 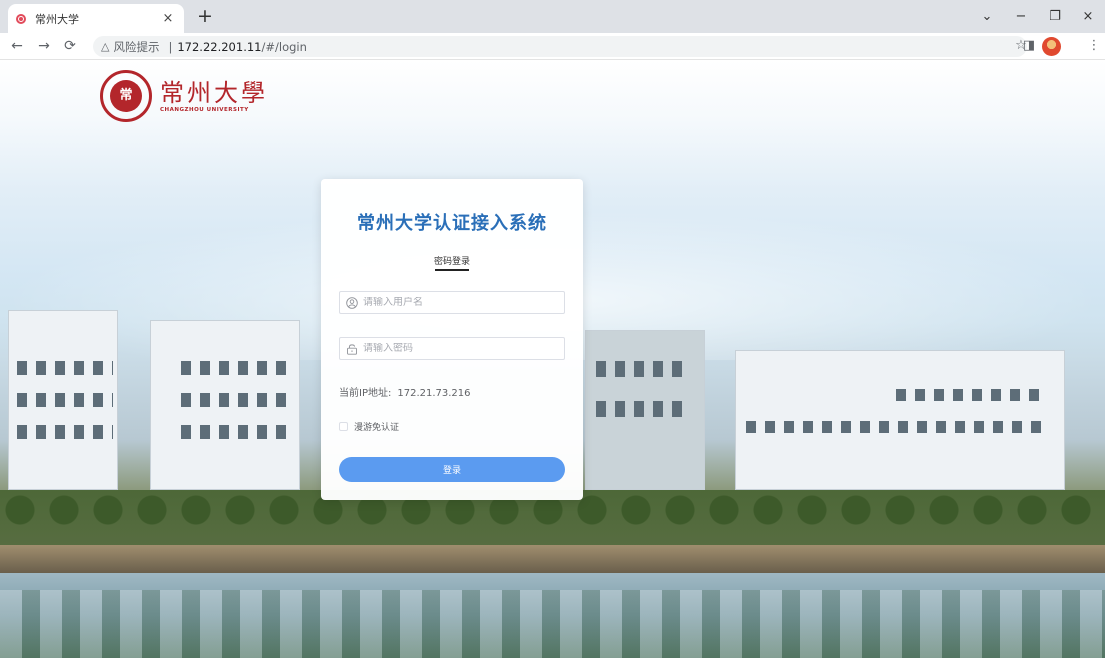 What do you see at coordinates (352, 302) in the screenshot?
I see `user-icon` at bounding box center [352, 302].